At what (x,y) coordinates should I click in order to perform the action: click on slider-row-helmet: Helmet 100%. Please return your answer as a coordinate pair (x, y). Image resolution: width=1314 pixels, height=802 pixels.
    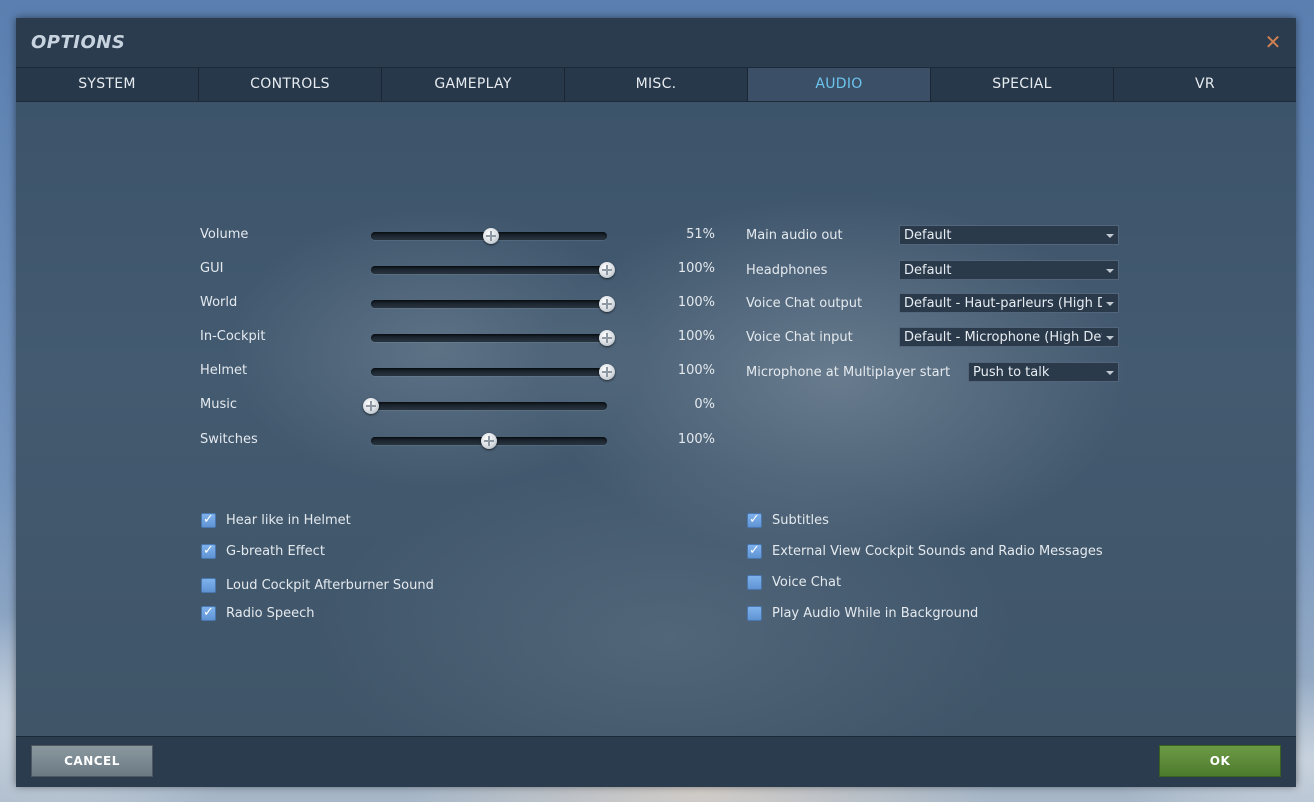
    Looking at the image, I should click on (457, 372).